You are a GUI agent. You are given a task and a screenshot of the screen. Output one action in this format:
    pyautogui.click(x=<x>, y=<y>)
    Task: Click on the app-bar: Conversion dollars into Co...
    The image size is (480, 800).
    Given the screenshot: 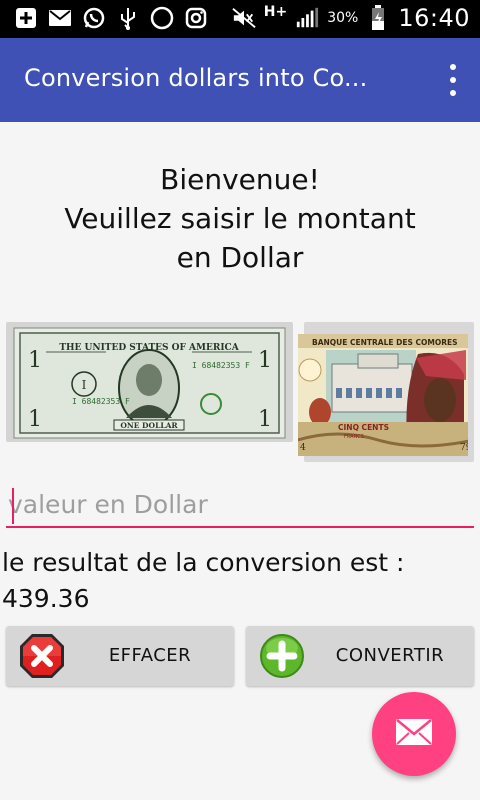 What is the action you would take?
    pyautogui.click(x=240, y=80)
    